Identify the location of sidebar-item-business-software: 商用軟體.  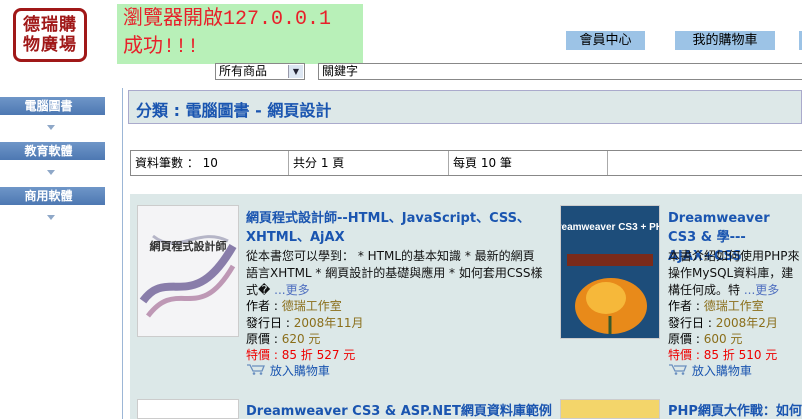
(52, 196).